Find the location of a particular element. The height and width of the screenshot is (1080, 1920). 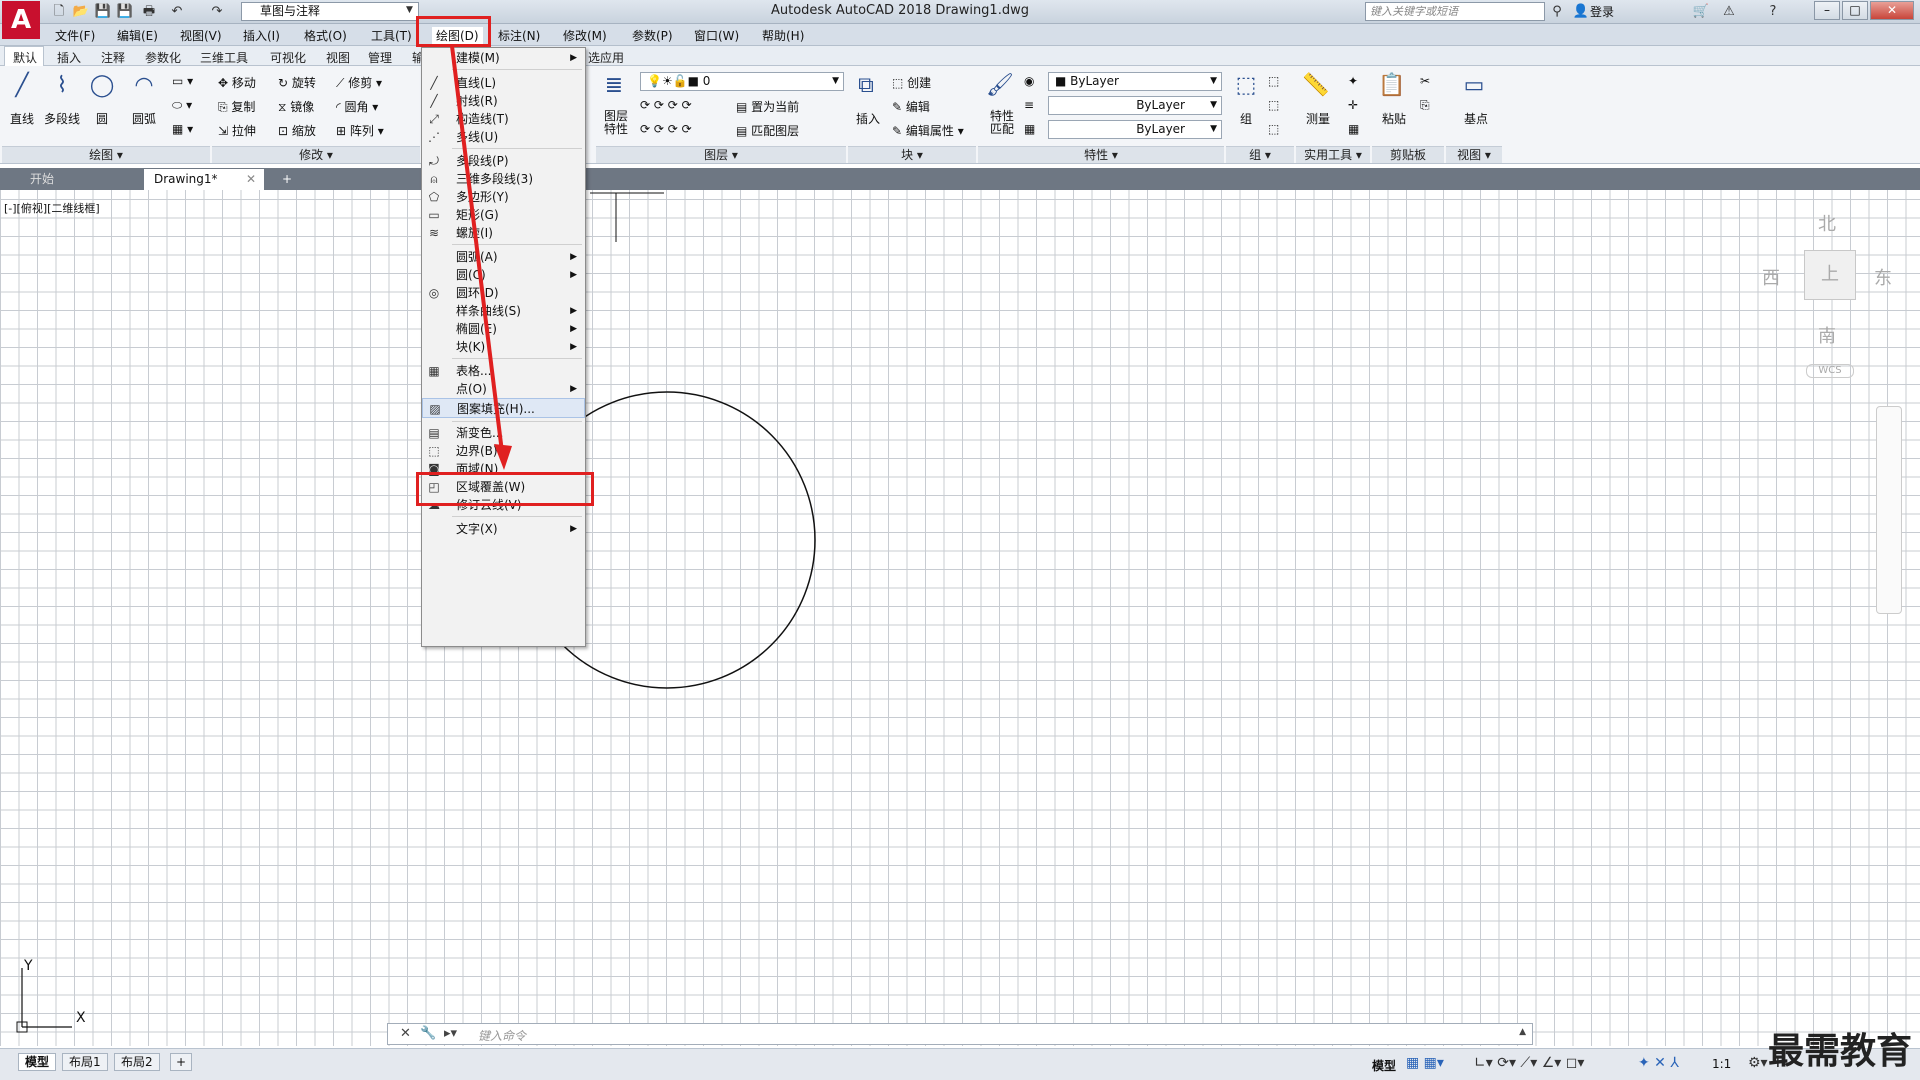

tab-annotate: 注释 is located at coordinates (113, 57).